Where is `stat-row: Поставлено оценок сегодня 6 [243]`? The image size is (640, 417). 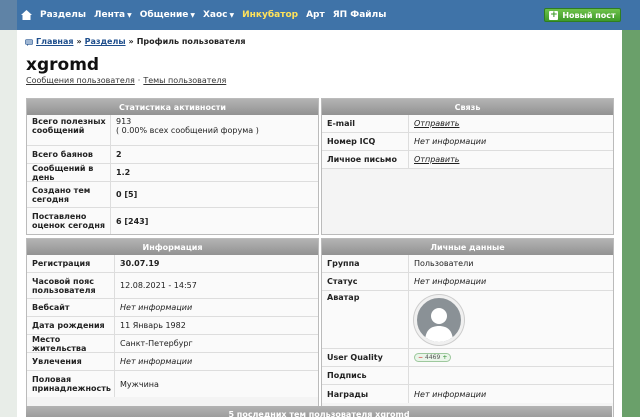 stat-row: Поставлено оценок сегодня 6 [243] is located at coordinates (172, 221).